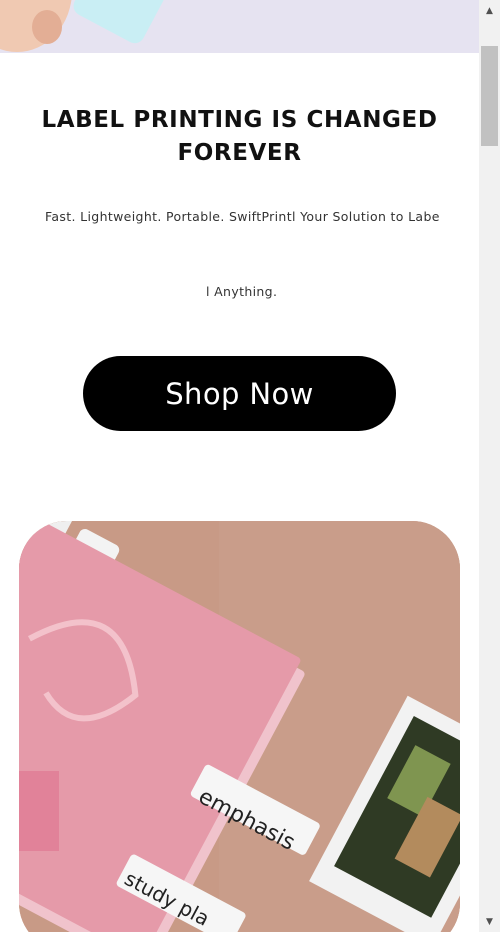  Describe the element at coordinates (489, 10) in the screenshot. I see `scroll-up-arrow-icon: ▲` at that location.